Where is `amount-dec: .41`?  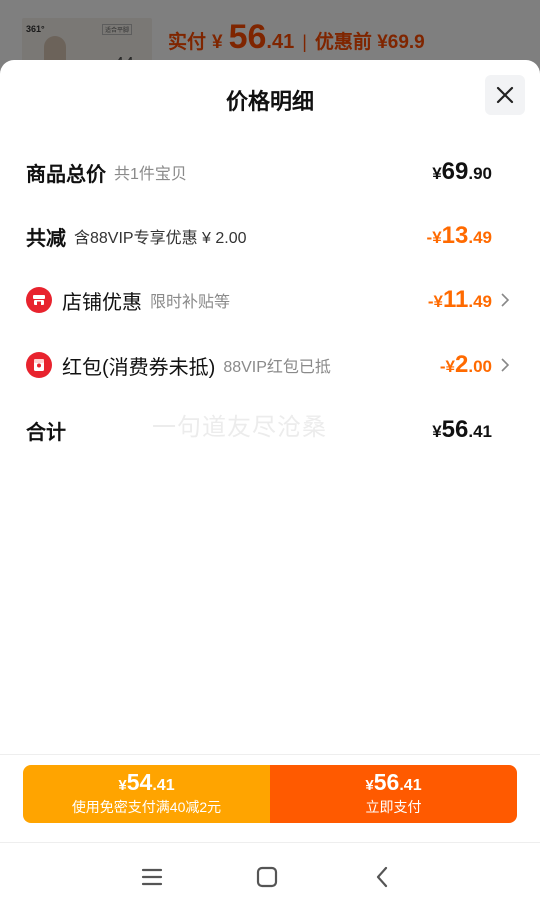 amount-dec: .41 is located at coordinates (480, 431).